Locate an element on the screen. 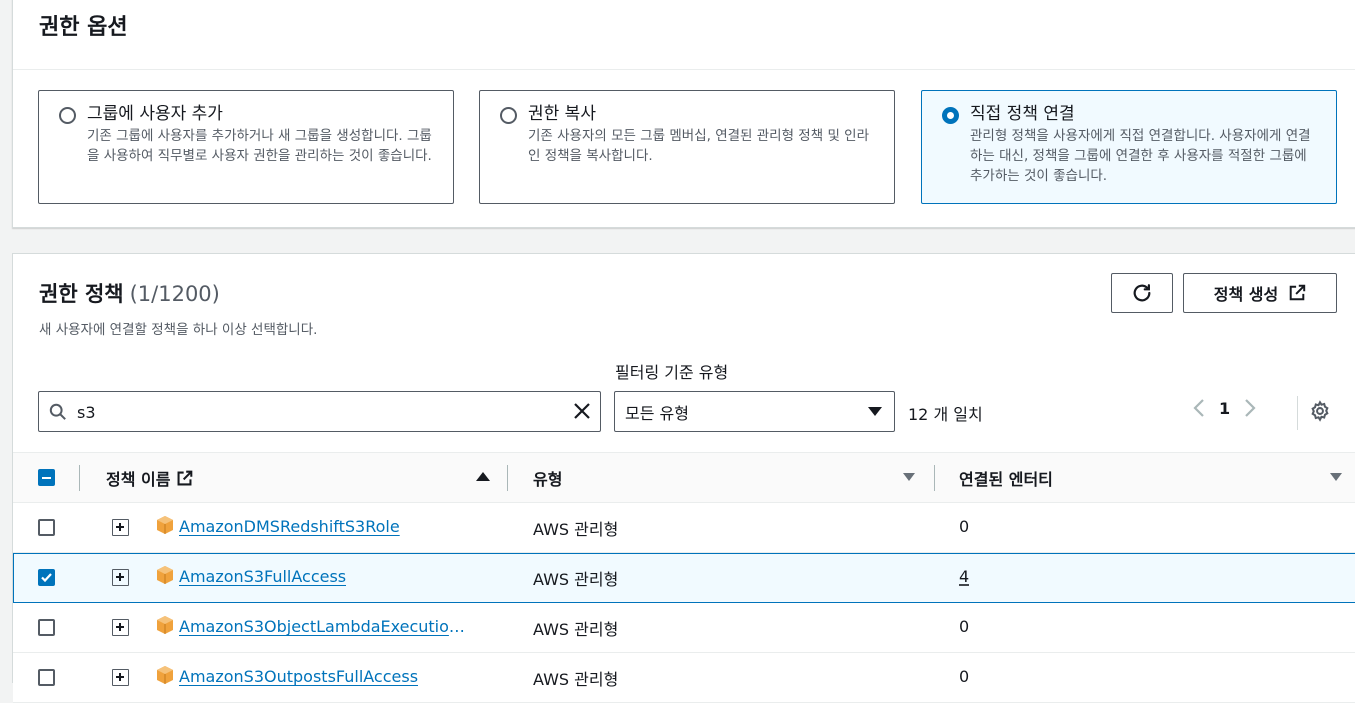 The height and width of the screenshot is (703, 1355). policies-title-text: 권한 정책 is located at coordinates (81, 294).